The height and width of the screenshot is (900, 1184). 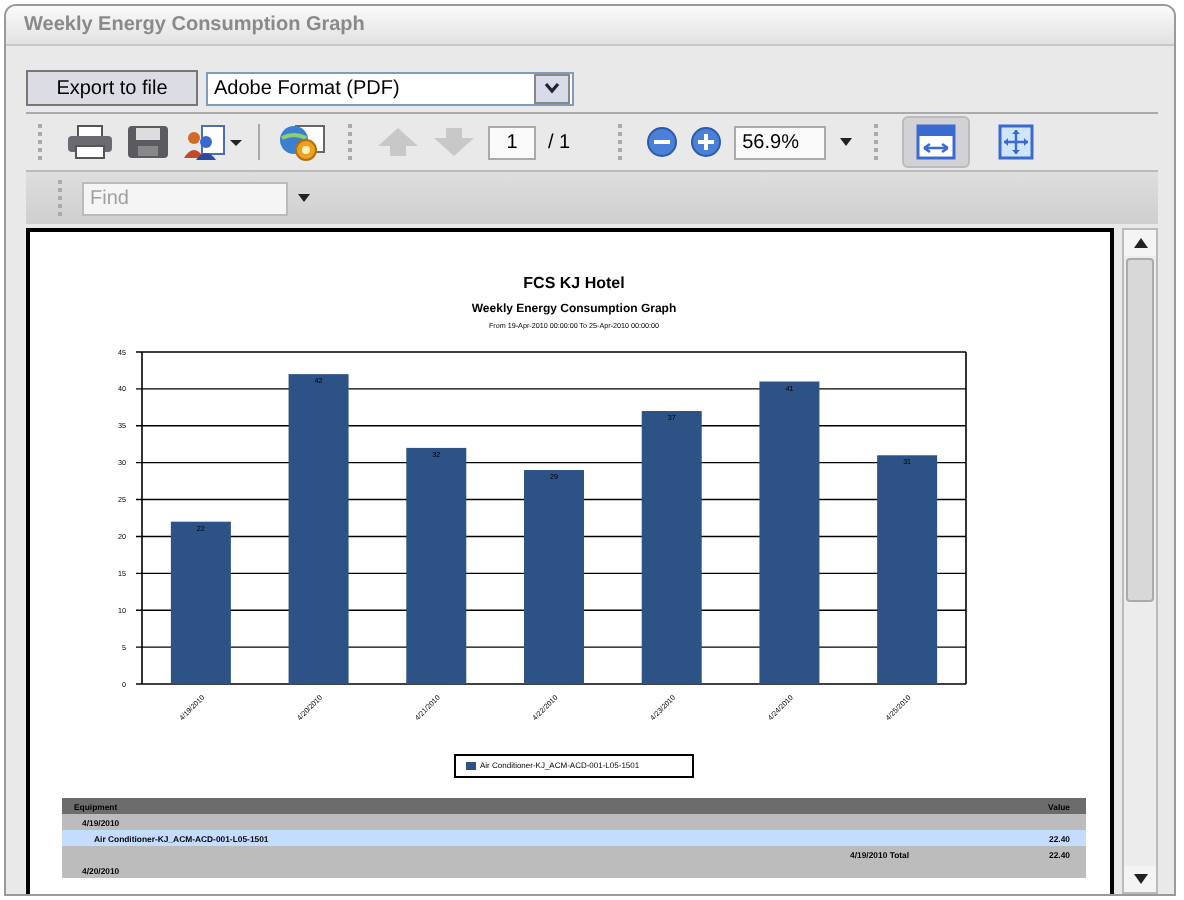 I want to click on format-dropdown: Adobe Format (PDF), so click(x=390, y=88).